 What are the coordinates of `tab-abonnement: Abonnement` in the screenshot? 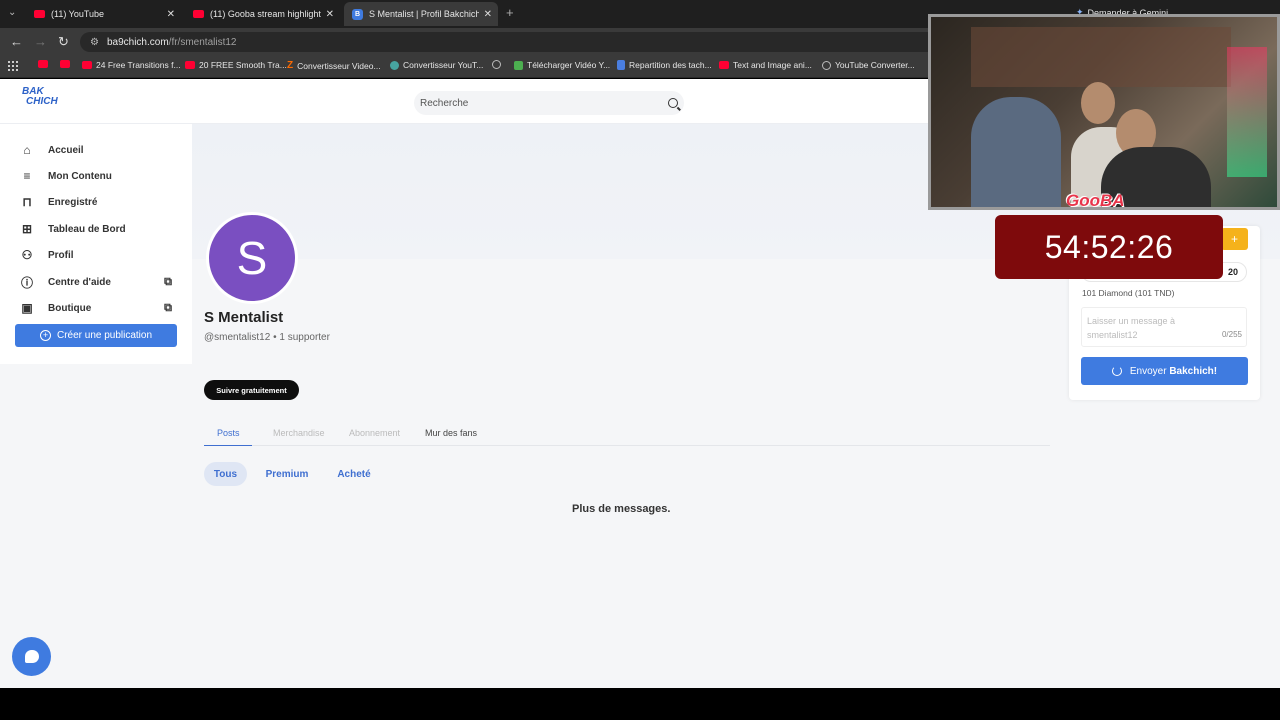 It's located at (374, 433).